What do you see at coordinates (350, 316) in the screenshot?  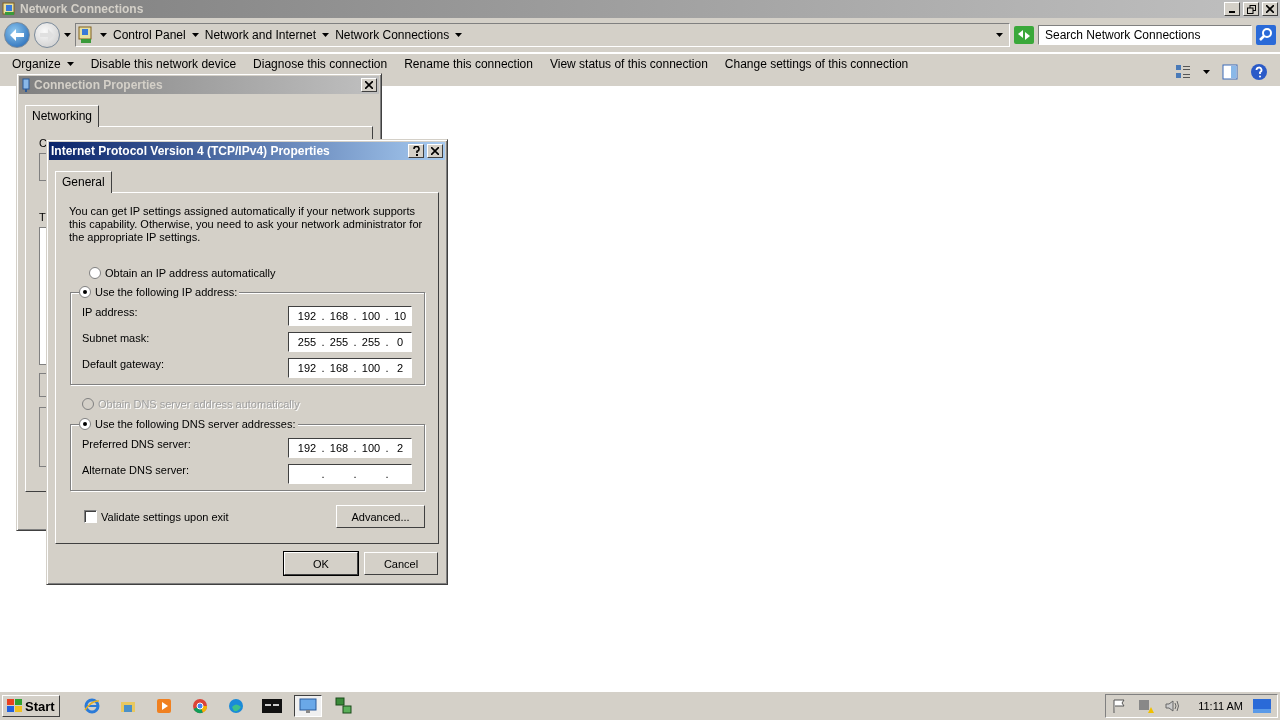 I see `ip-address-field: 192 . 168 . 100 . 10` at bounding box center [350, 316].